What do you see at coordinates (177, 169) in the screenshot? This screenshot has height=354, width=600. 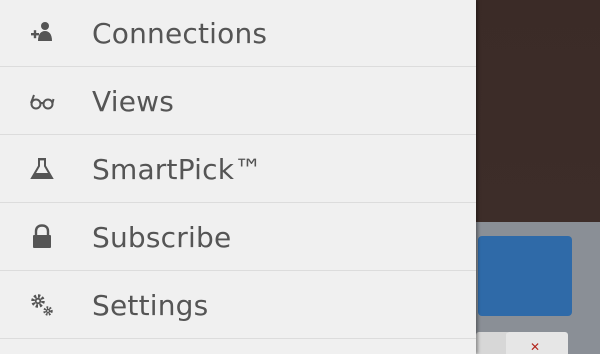 I see `drawer-item-label: SmartPick™` at bounding box center [177, 169].